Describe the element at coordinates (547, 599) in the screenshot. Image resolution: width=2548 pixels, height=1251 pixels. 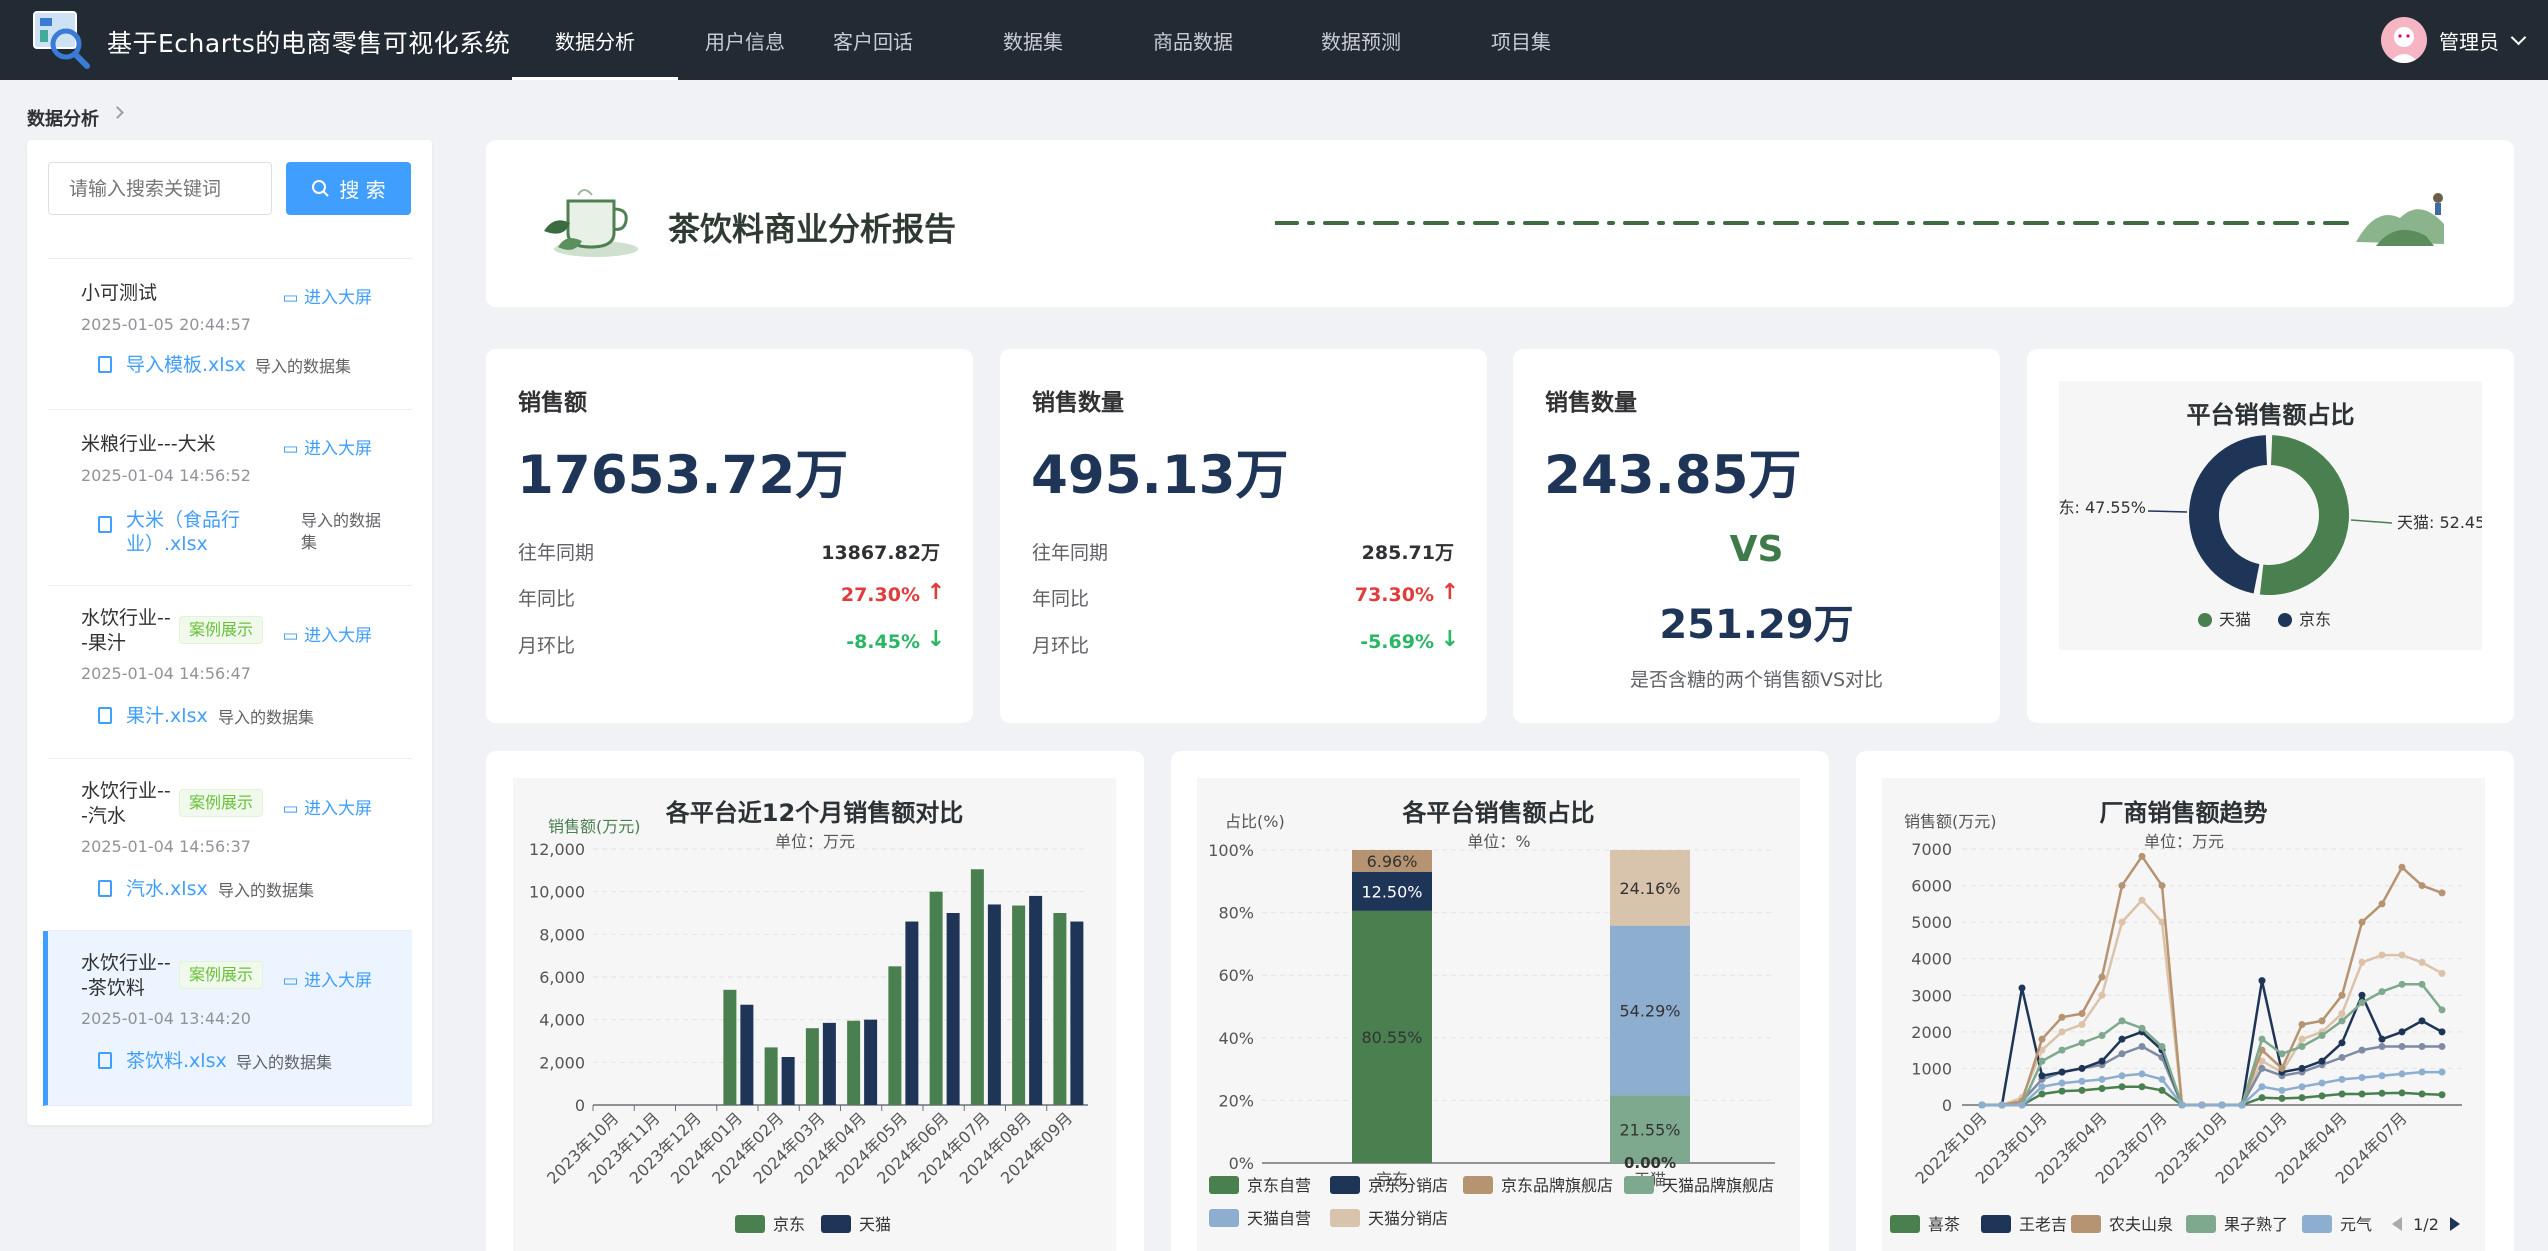
I see `sales-yoy-label: 年同比` at that location.